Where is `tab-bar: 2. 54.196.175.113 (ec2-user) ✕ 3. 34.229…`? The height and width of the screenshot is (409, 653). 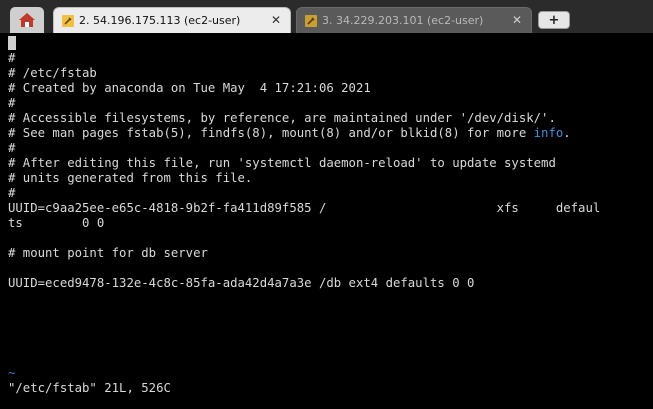
tab-bar: 2. 54.196.175.113 (ec2-user) ✕ 3. 34.229… is located at coordinates (326, 16).